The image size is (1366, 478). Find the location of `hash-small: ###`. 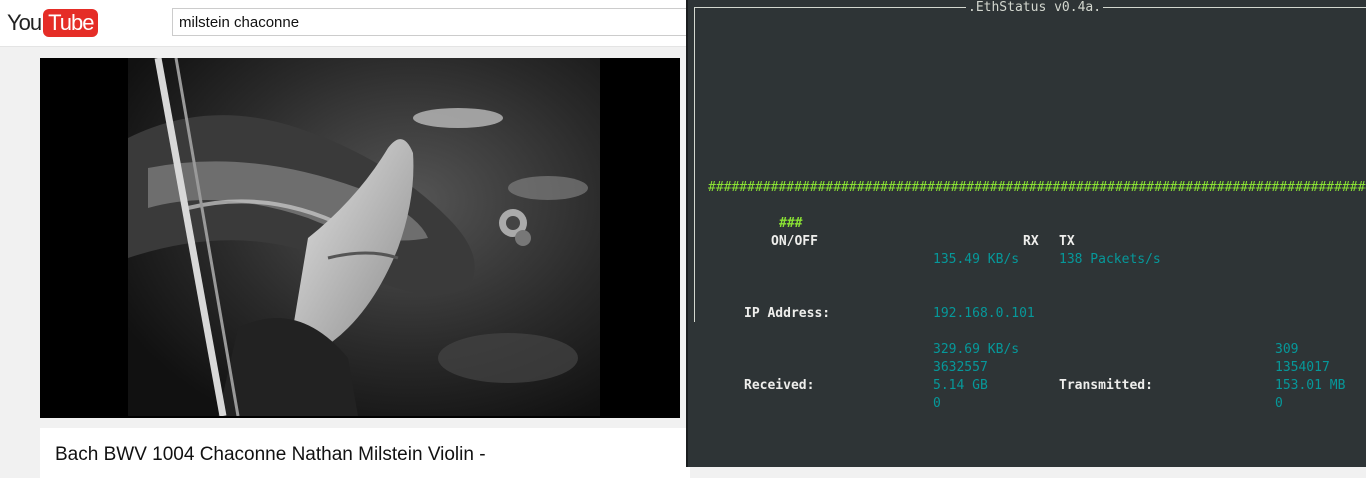

hash-small: ### is located at coordinates (791, 223).